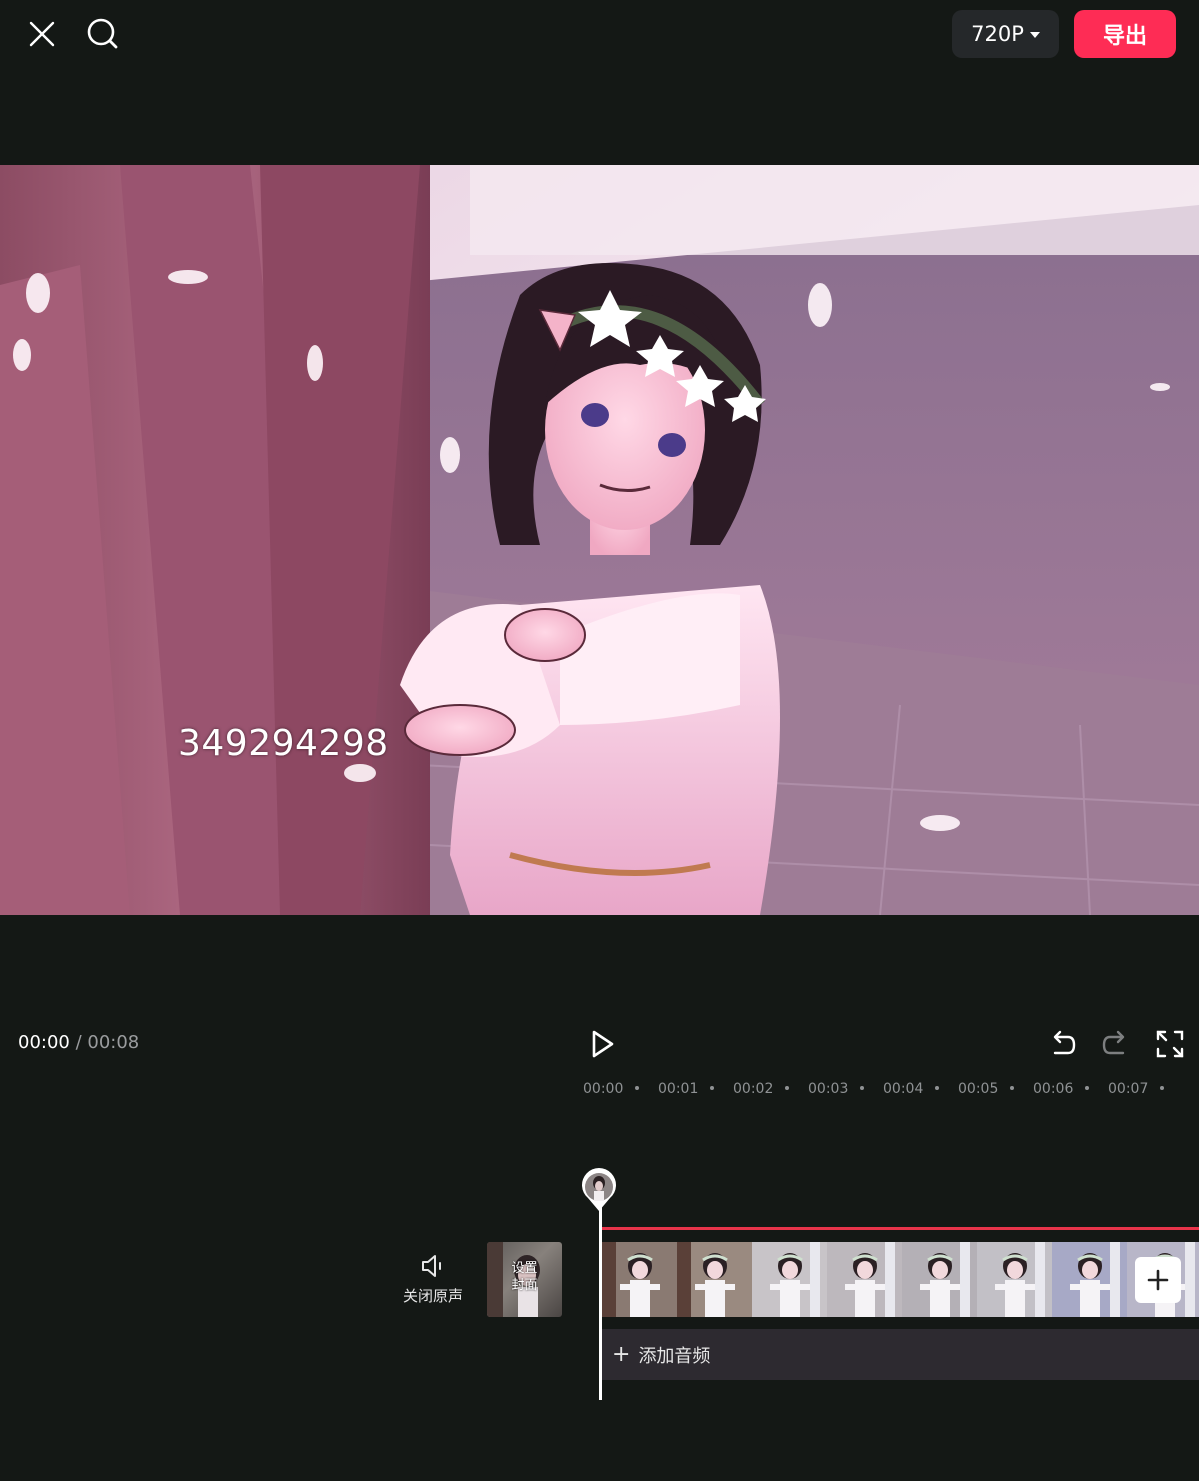 The image size is (1199, 1481). What do you see at coordinates (42, 34) in the screenshot?
I see `close-icon` at bounding box center [42, 34].